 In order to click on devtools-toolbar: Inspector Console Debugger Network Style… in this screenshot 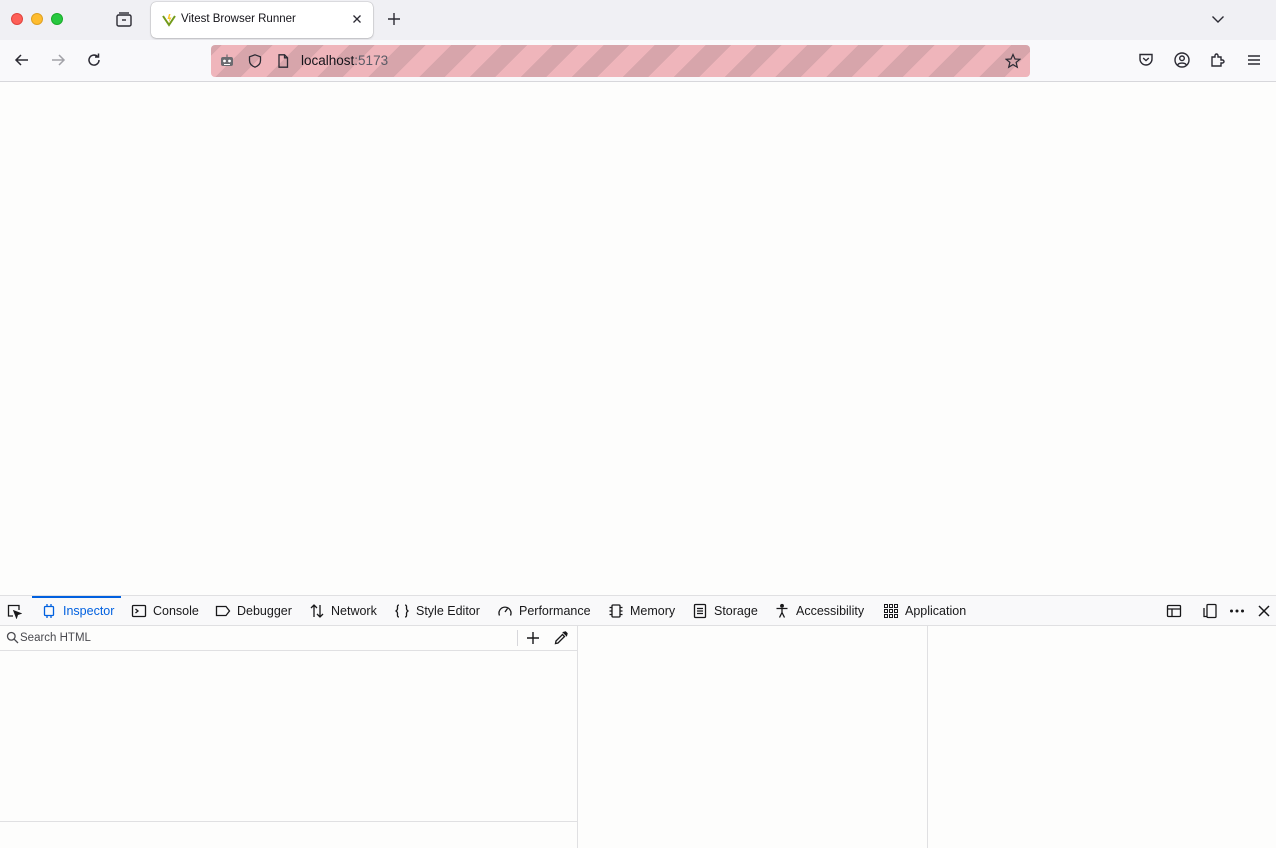, I will do `click(638, 611)`.